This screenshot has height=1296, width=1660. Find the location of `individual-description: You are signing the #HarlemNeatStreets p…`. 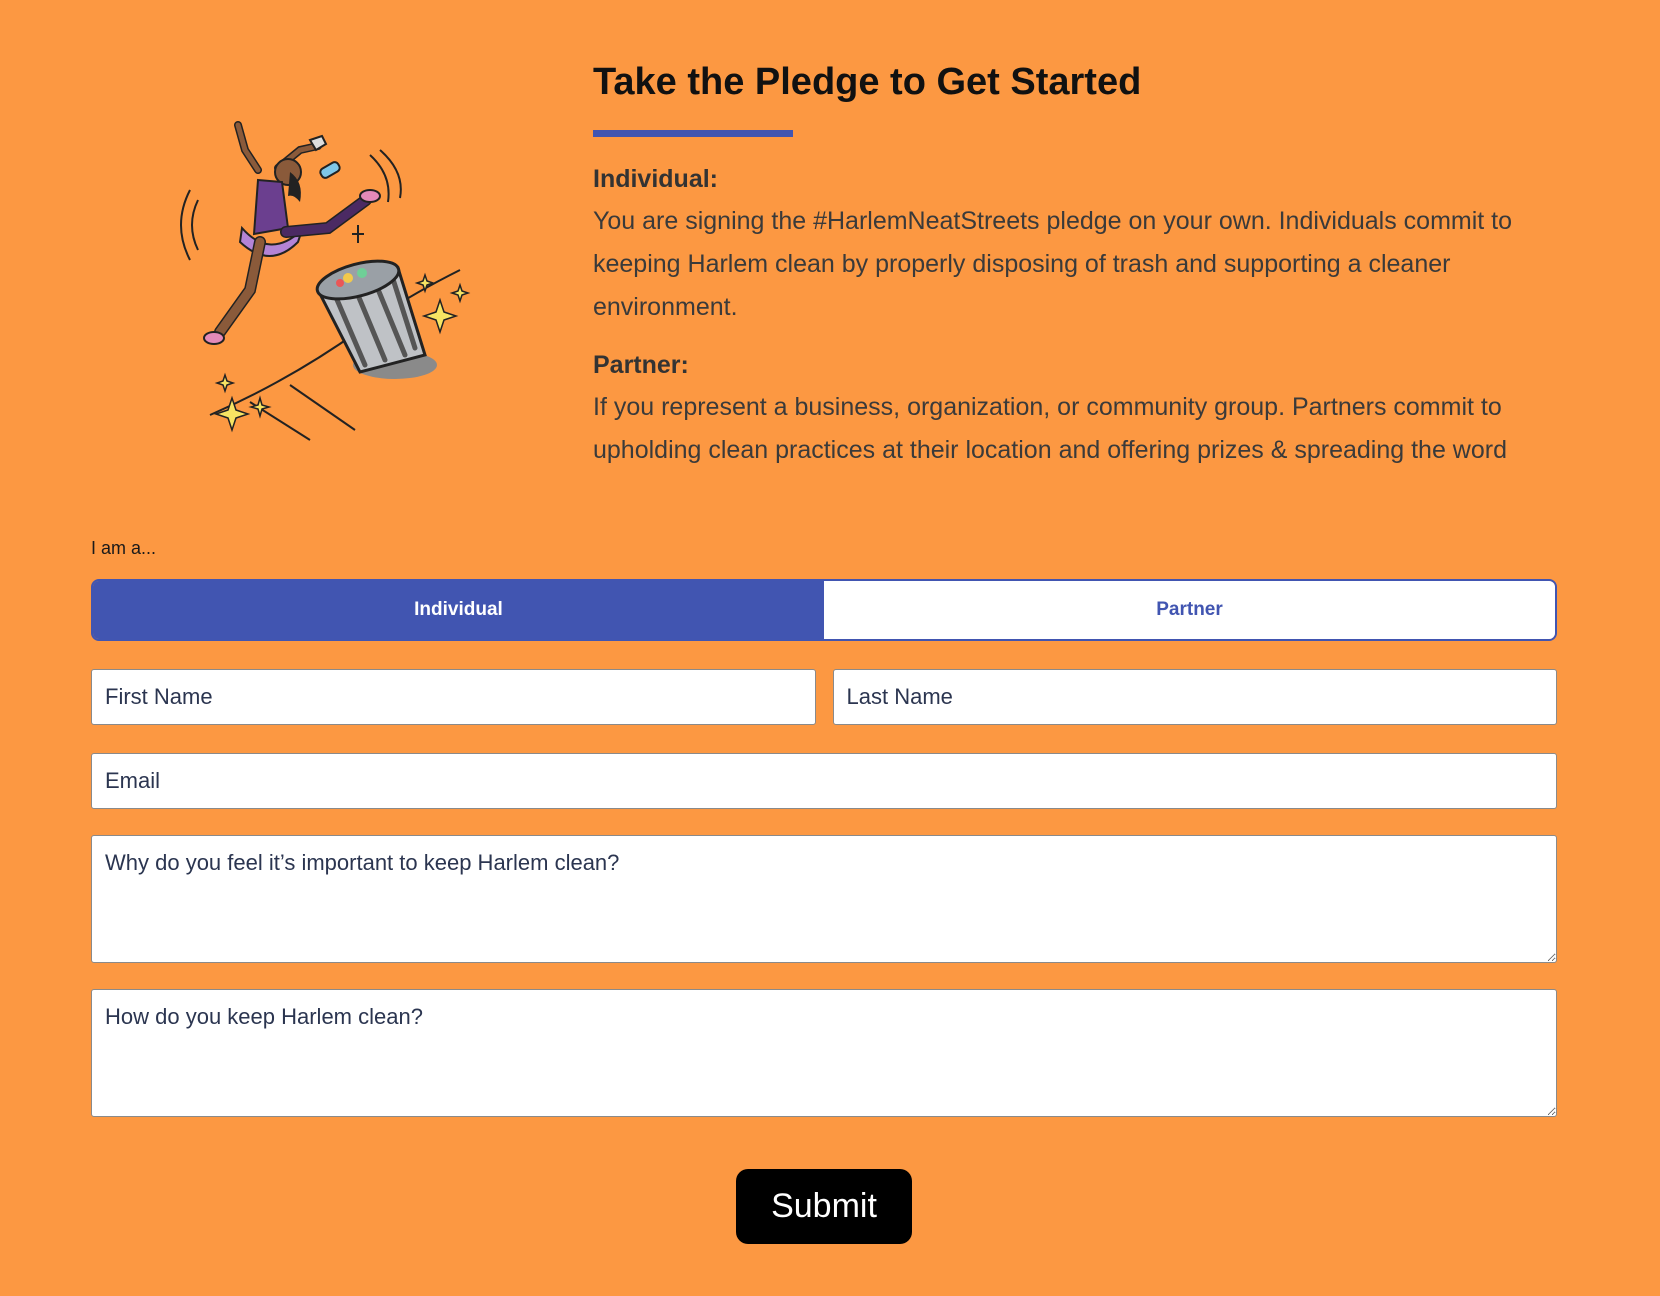

individual-description: You are signing the #HarlemNeatStreets p… is located at coordinates (1053, 264).